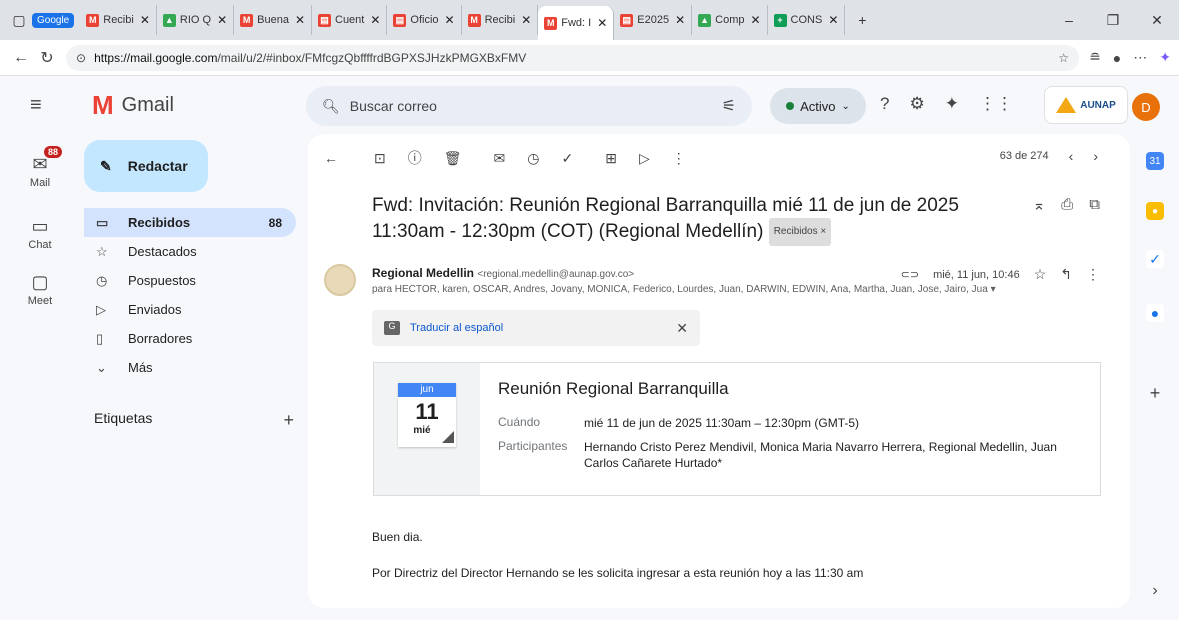  Describe the element at coordinates (40, 167) in the screenshot. I see `rail-mail: ✉ 88 Mail` at that location.